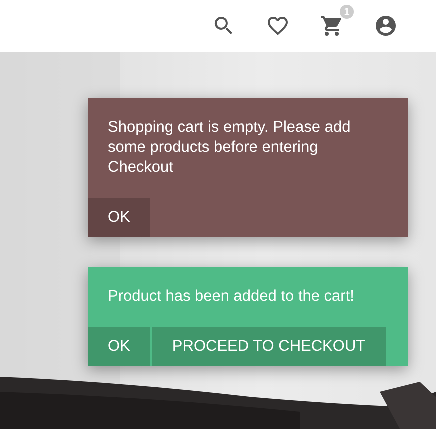 The height and width of the screenshot is (429, 436). What do you see at coordinates (332, 26) in the screenshot?
I see `cart-icon` at bounding box center [332, 26].